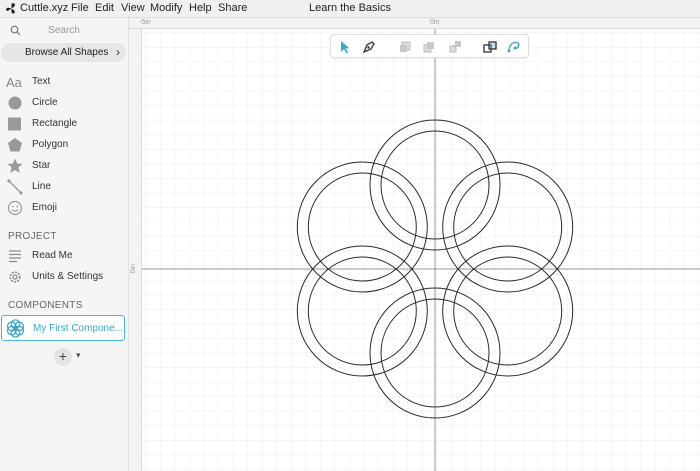  Describe the element at coordinates (15, 145) in the screenshot. I see `polygon-icon` at that location.